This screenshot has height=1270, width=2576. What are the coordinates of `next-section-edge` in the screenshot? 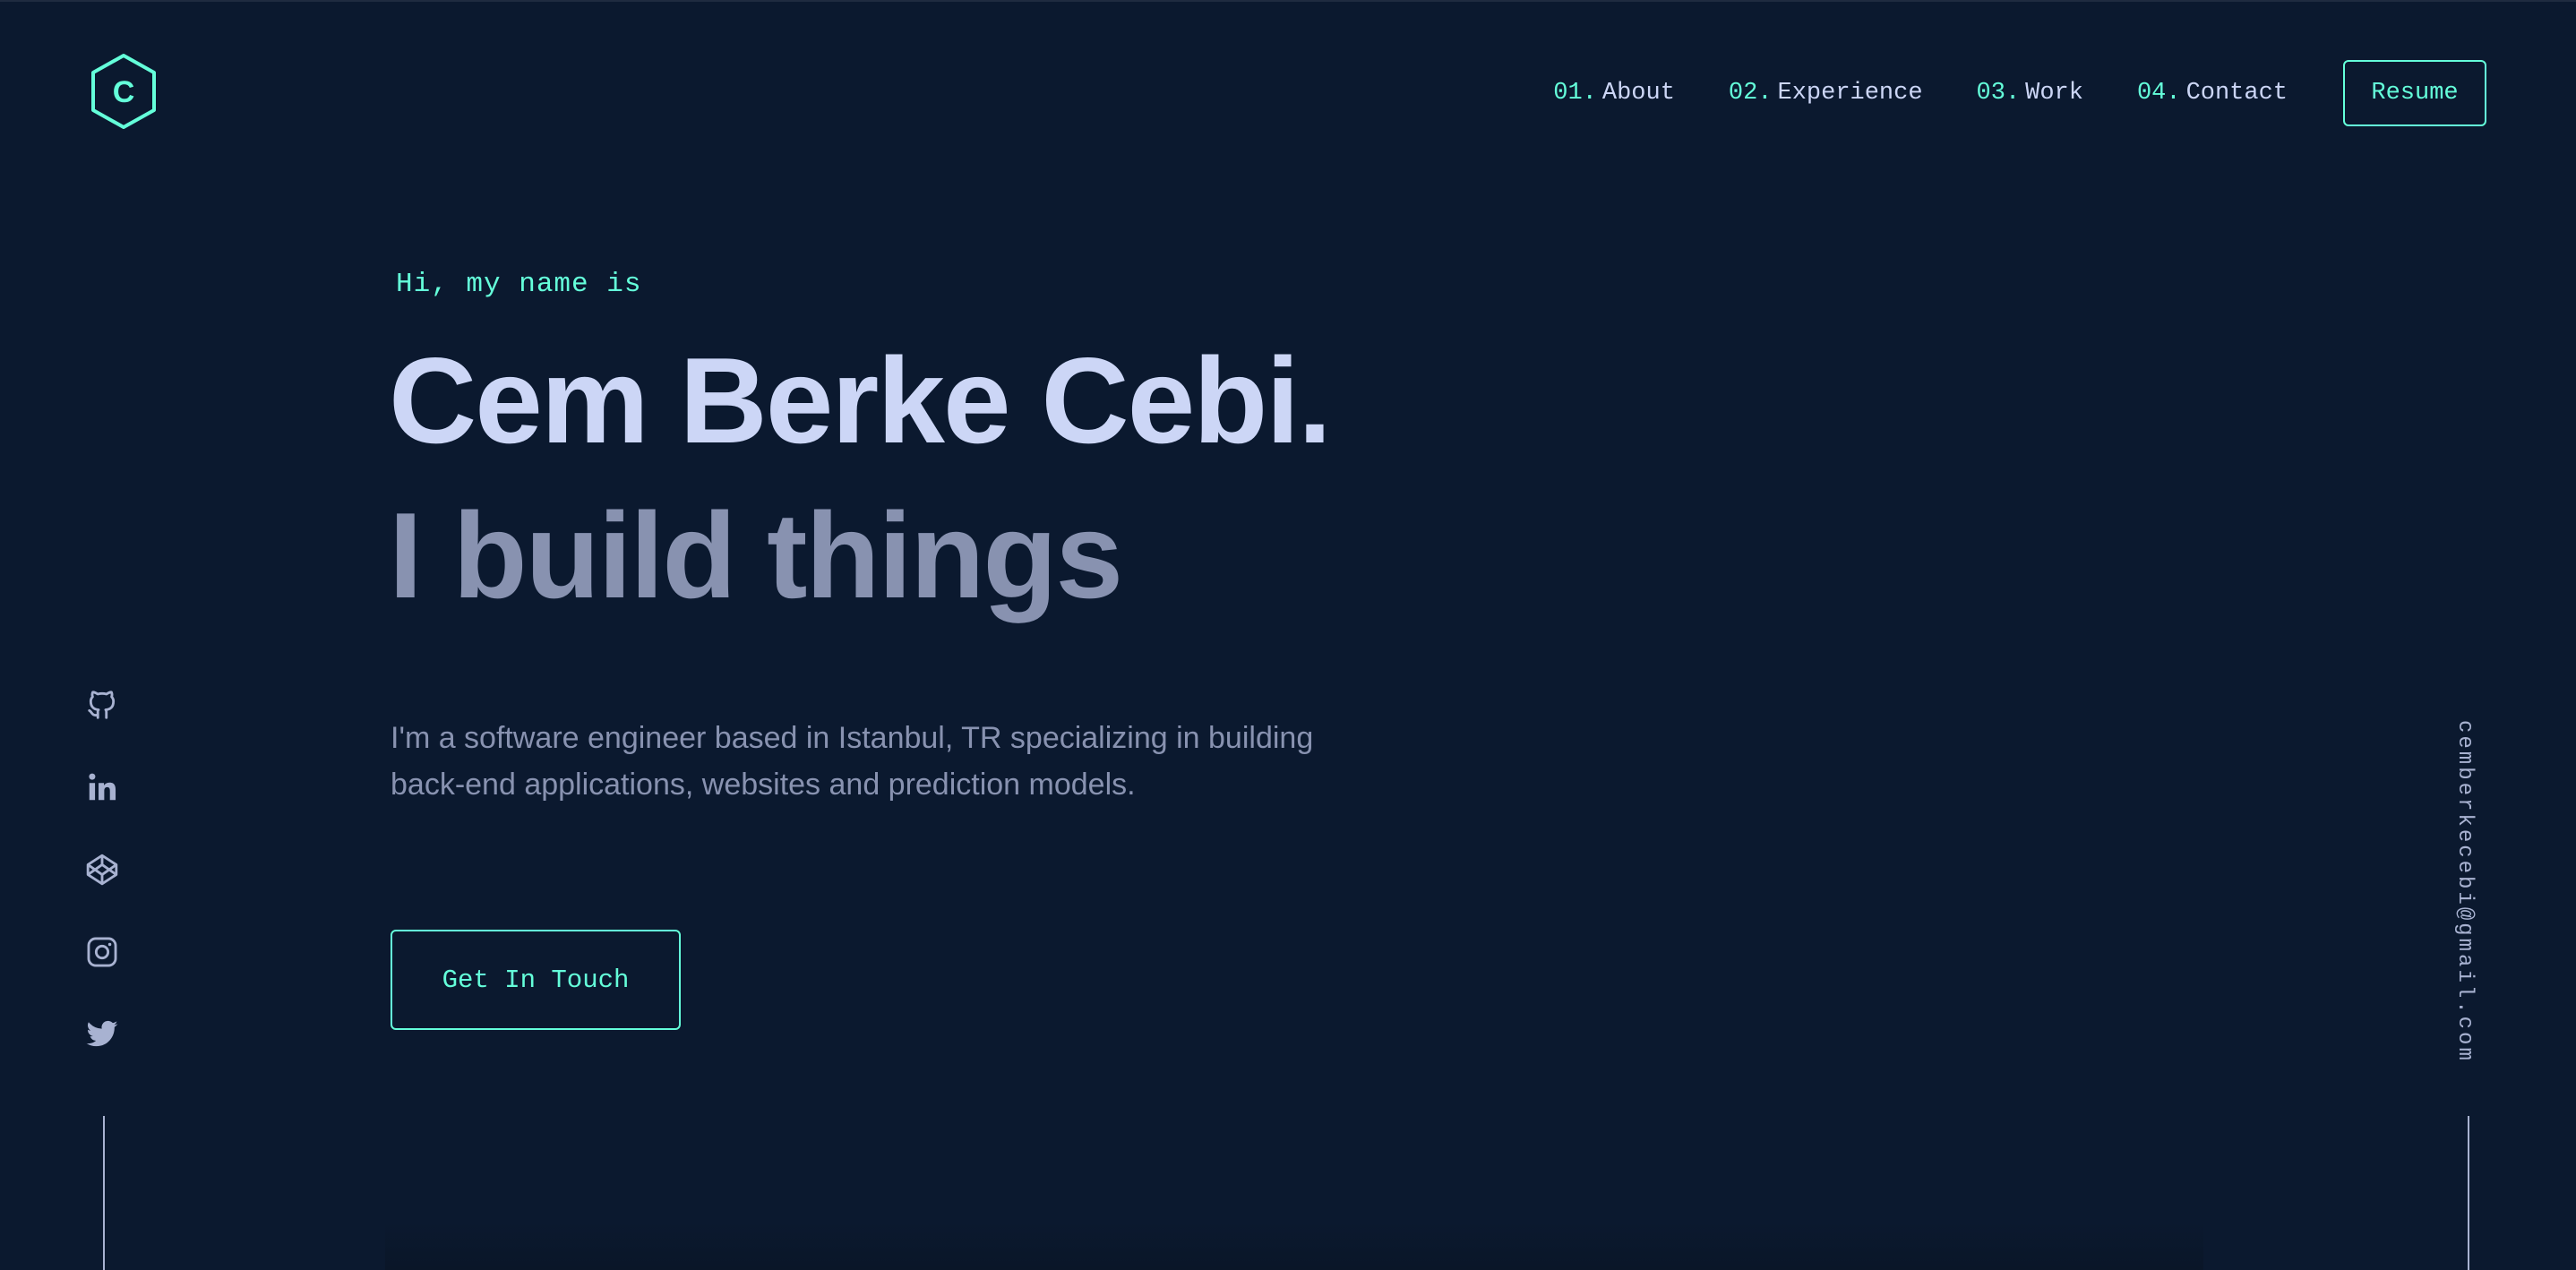 It's located at (1294, 1246).